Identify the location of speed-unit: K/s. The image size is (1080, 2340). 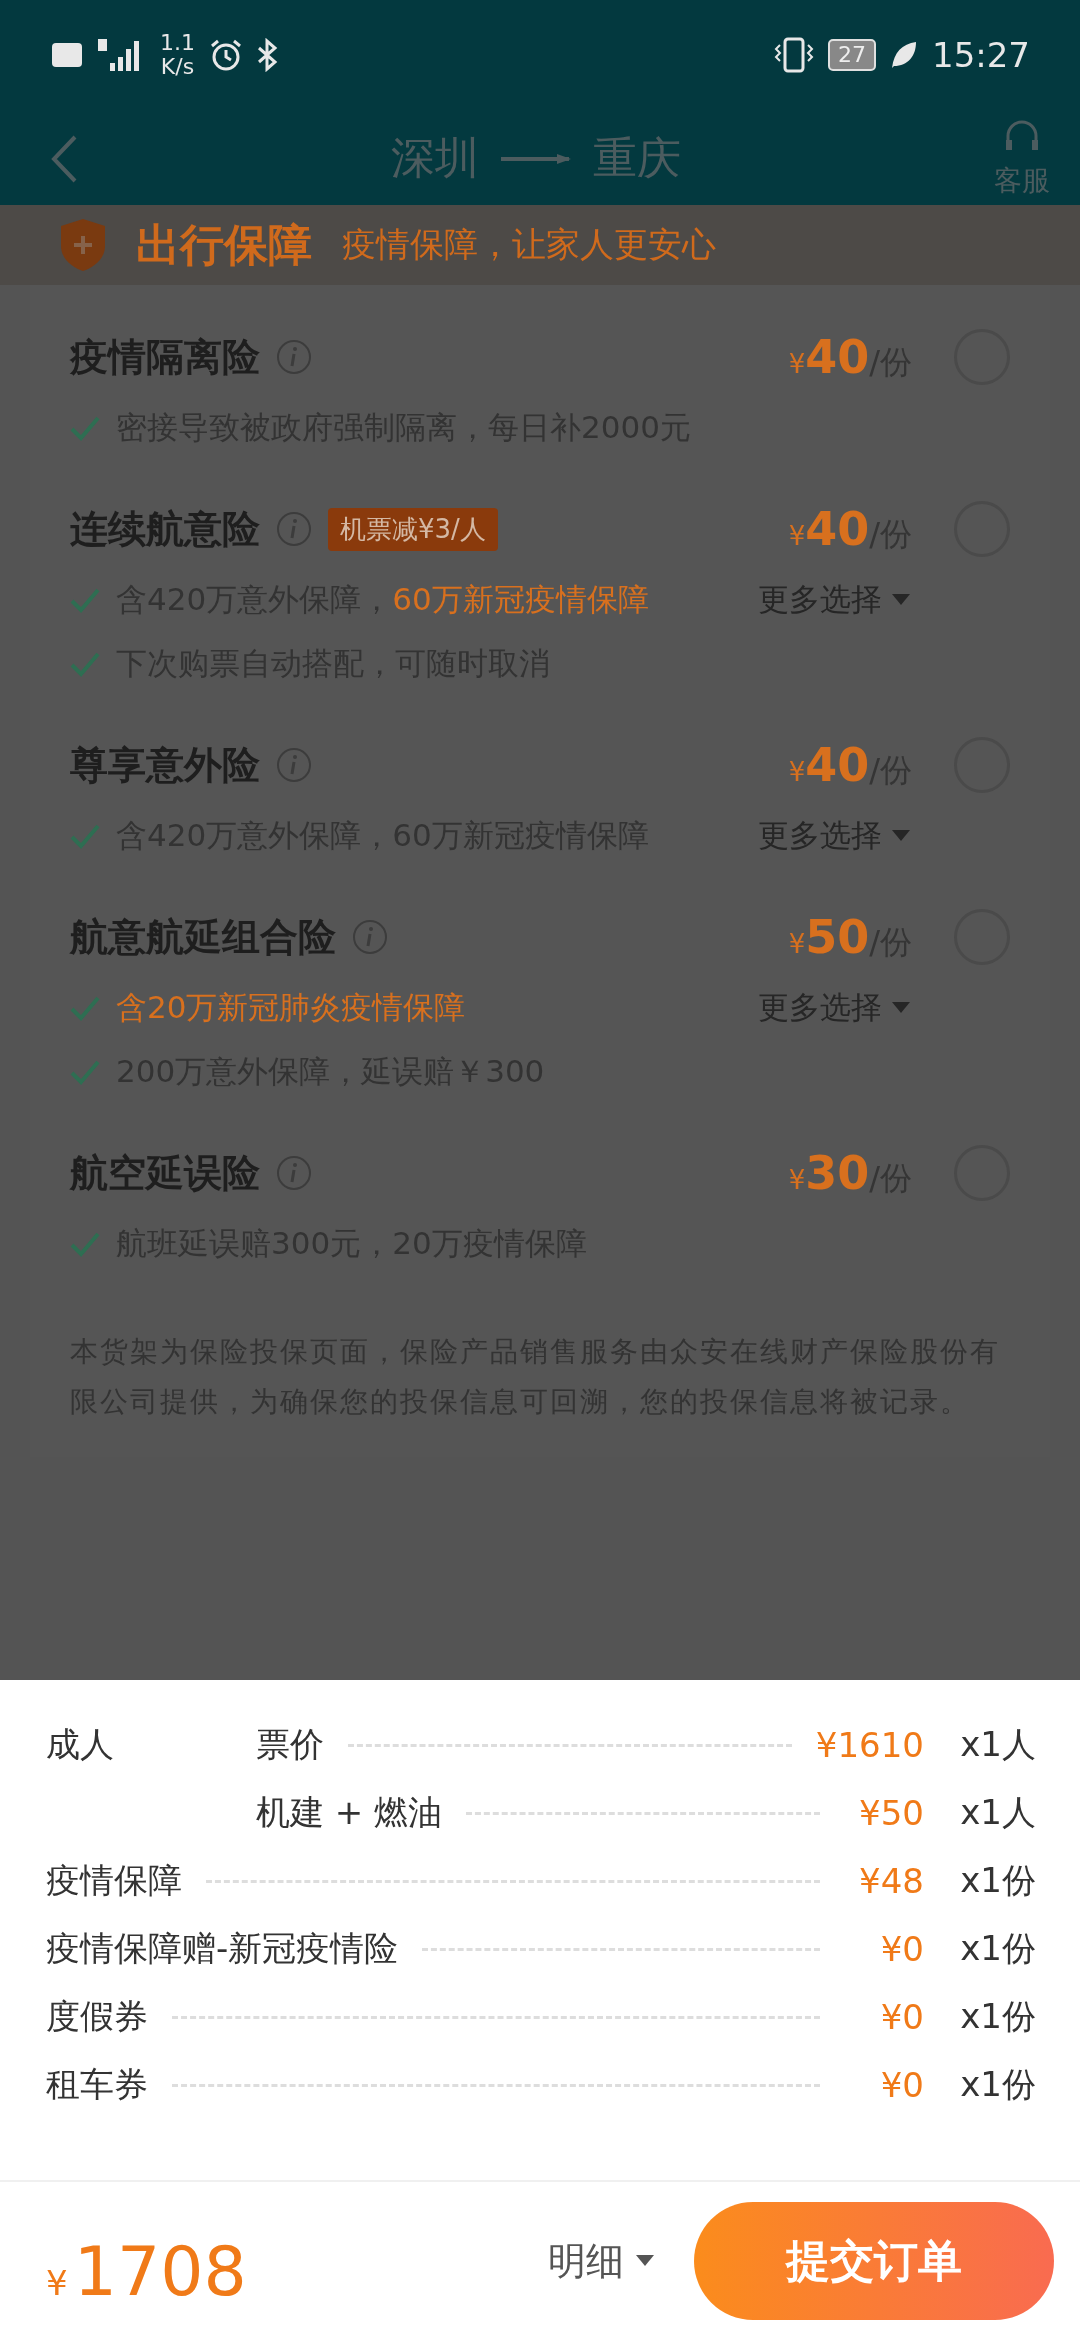
(177, 67).